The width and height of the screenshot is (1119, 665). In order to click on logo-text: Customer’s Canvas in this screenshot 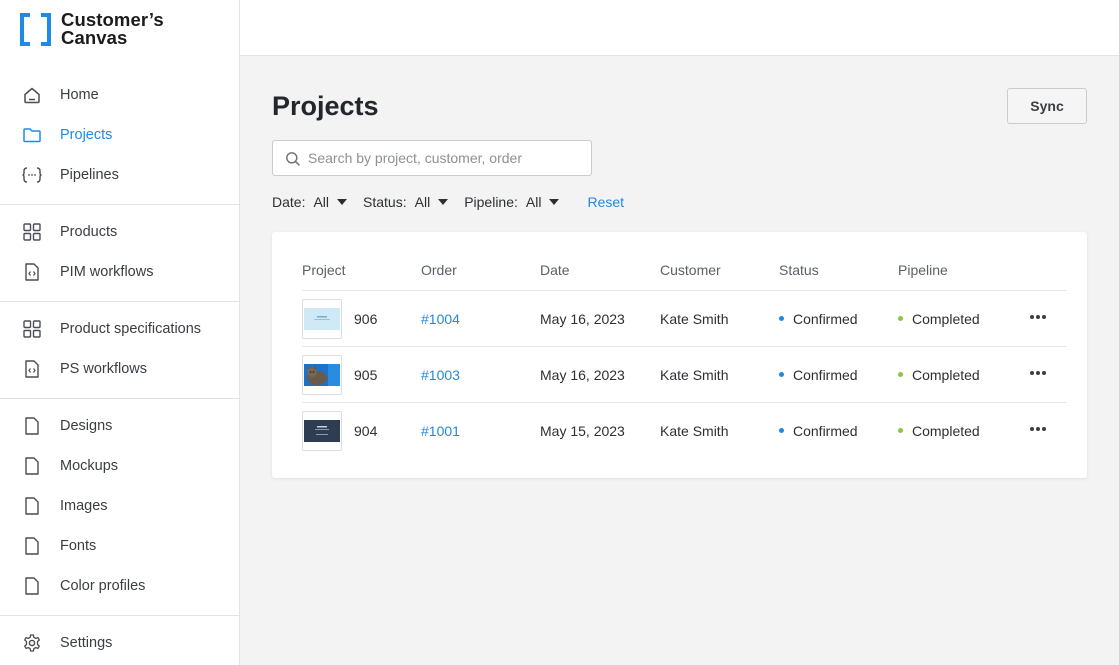, I will do `click(112, 28)`.